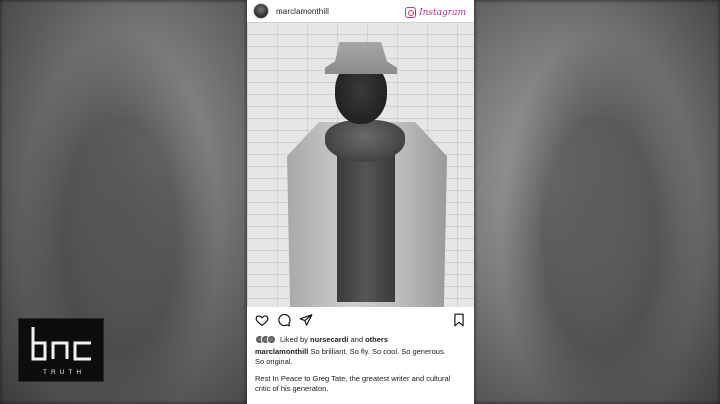 This screenshot has height=404, width=720. What do you see at coordinates (302, 11) in the screenshot?
I see `post-username: marclamonthill` at bounding box center [302, 11].